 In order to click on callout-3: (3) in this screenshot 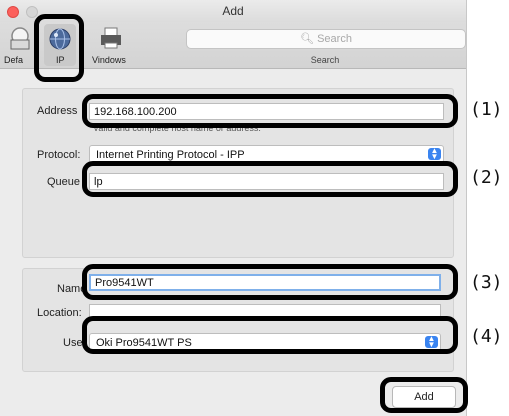, I will do `click(486, 282)`.